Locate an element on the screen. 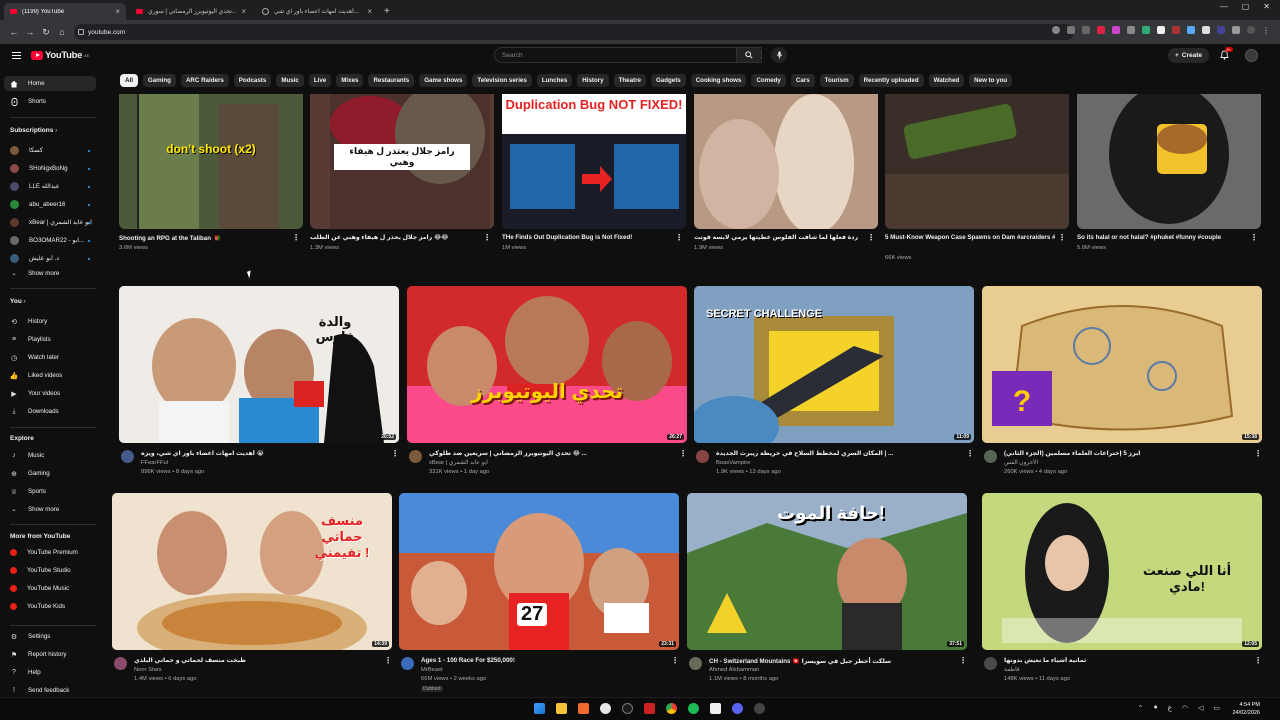 Image resolution: width=1280 pixels, height=720 pixels. browser-tab-youtube: (1199) YouTube × is located at coordinates (65, 11).